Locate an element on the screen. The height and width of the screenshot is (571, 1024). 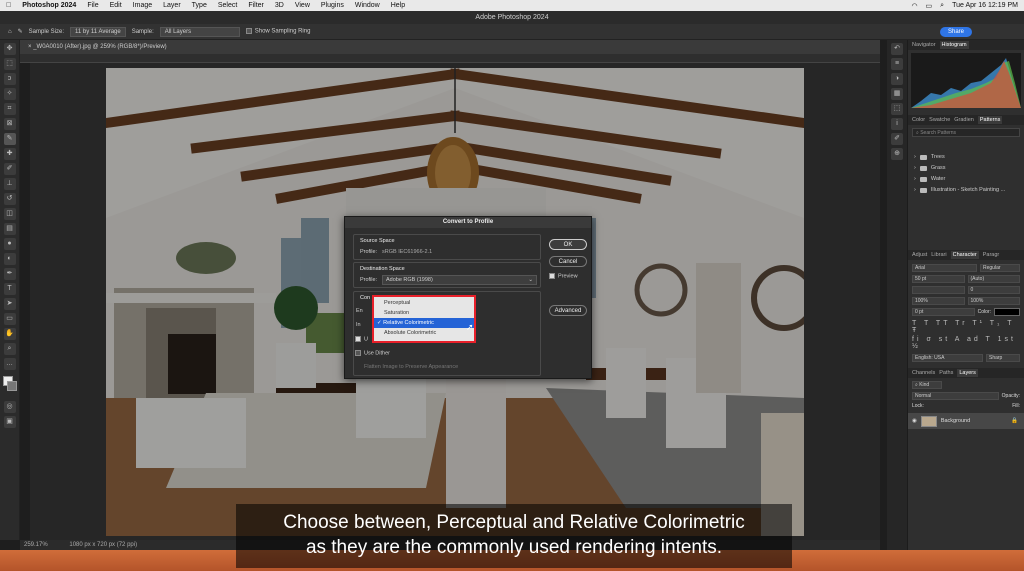
menu-plugins: Plugins is located at coordinates (332, 5).